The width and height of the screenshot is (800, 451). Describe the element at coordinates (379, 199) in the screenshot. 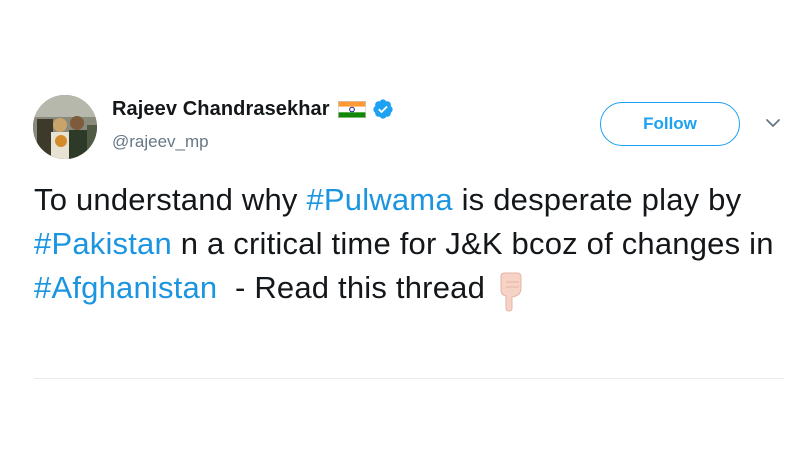

I see `hashtag-link: #Pulwama` at that location.